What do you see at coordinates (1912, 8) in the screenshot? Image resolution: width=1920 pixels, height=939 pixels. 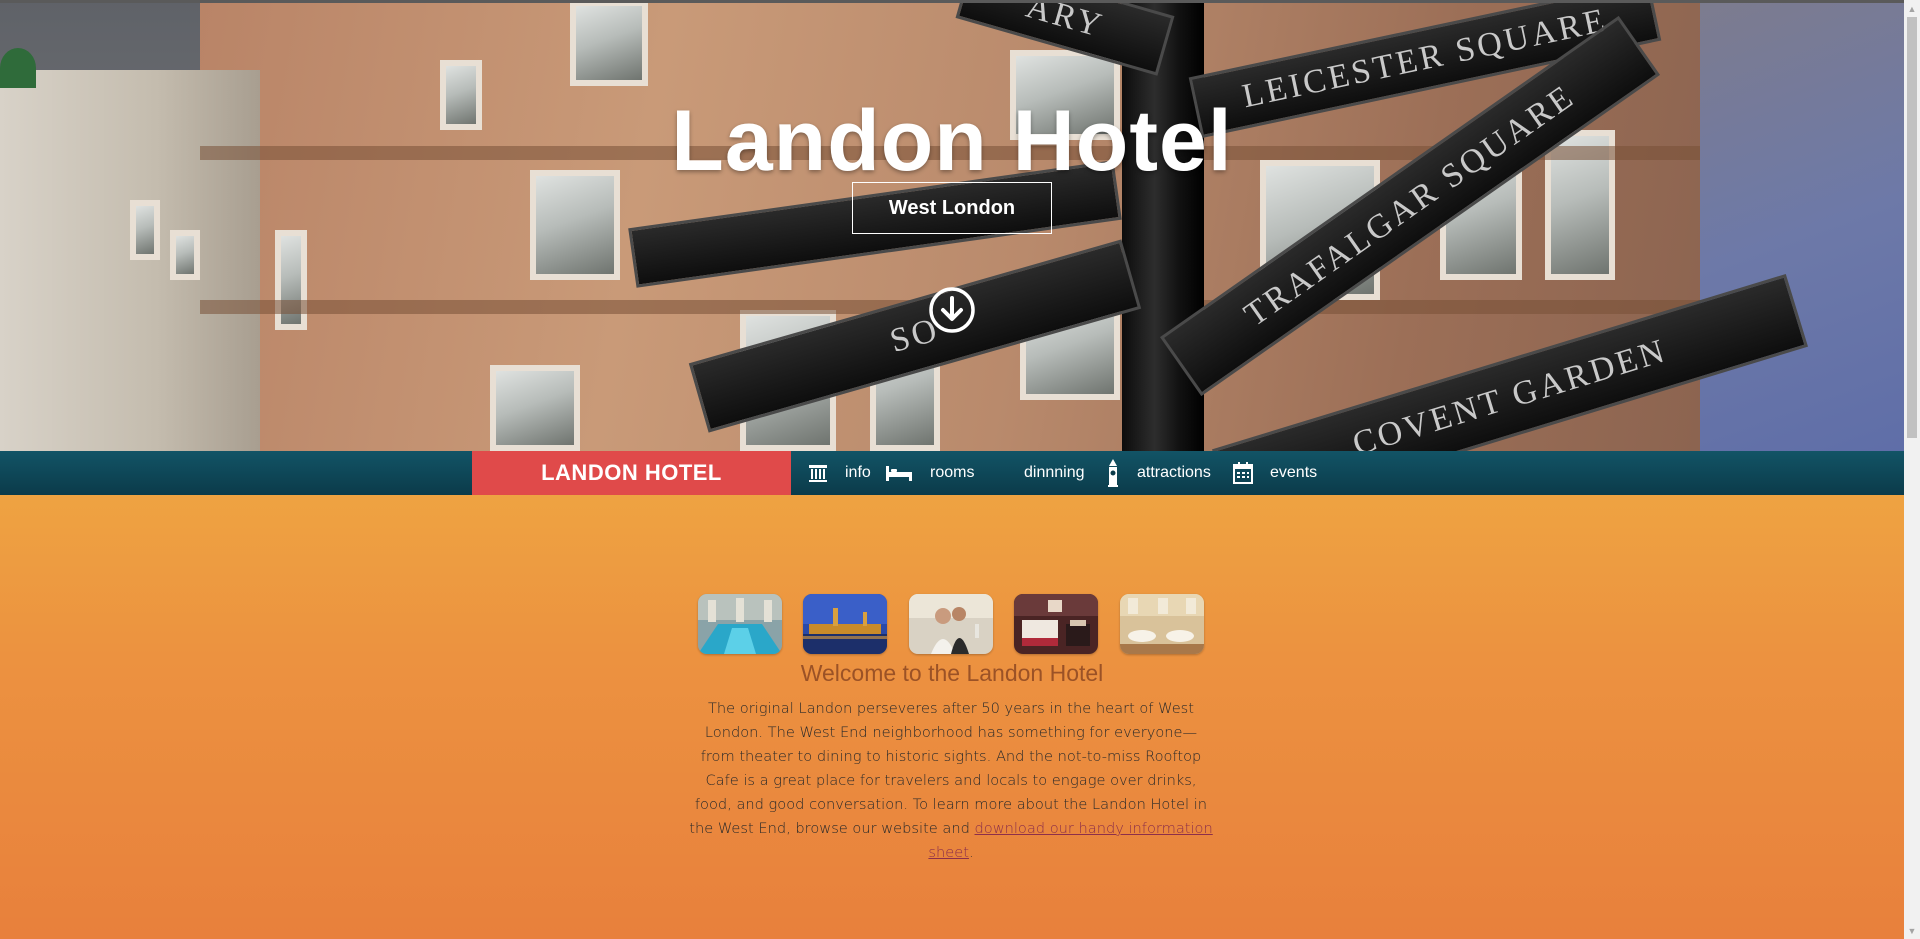 I see `scroll-up-arrow-icon: ▲` at bounding box center [1912, 8].